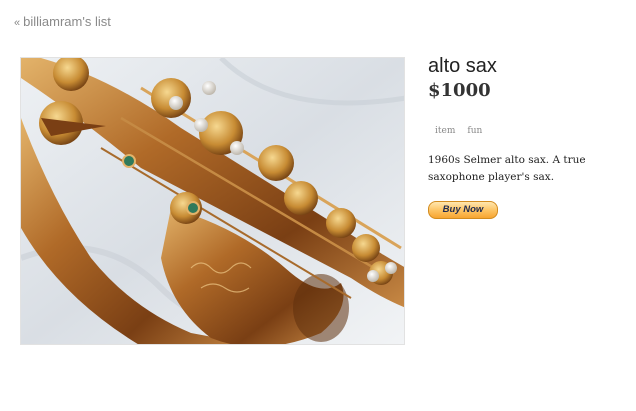  Describe the element at coordinates (17, 23) in the screenshot. I see `back-chevron-icon: «` at that location.